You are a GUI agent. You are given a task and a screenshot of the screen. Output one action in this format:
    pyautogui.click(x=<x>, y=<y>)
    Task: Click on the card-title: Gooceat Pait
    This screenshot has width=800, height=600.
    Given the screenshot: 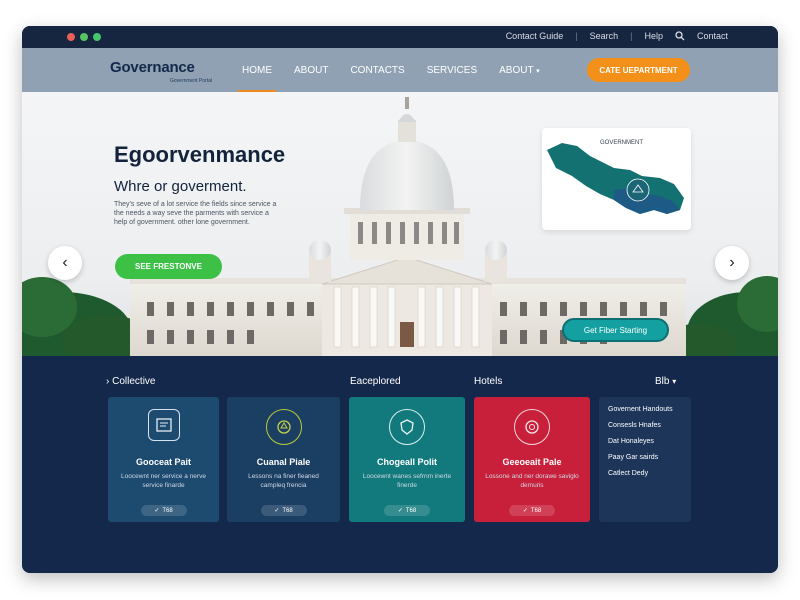 What is the action you would take?
    pyautogui.click(x=163, y=462)
    